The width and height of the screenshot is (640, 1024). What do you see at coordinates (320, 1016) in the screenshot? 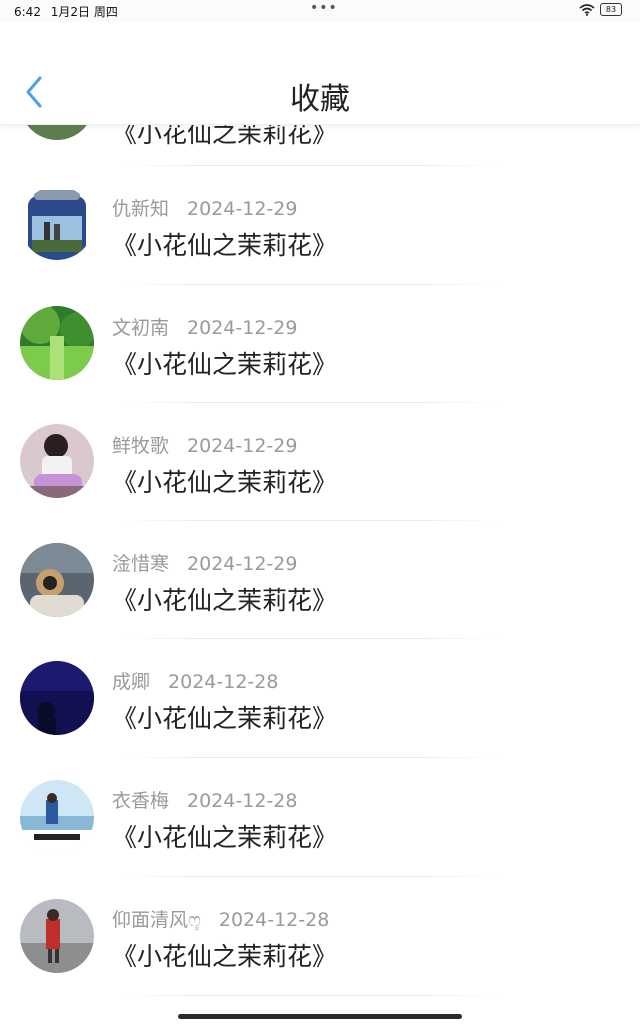
I see `home-indicator` at bounding box center [320, 1016].